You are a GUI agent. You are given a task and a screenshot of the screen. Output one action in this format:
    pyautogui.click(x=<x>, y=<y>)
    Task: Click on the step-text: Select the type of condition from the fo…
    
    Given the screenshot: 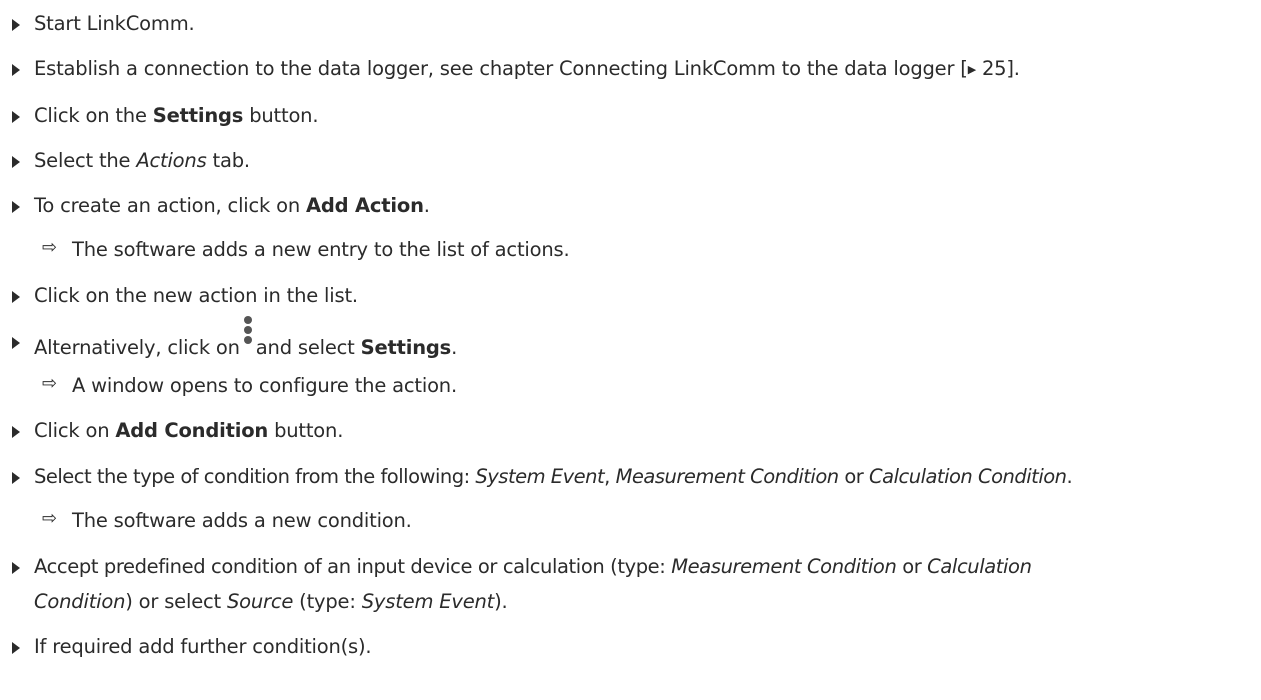 What is the action you would take?
    pyautogui.click(x=553, y=476)
    